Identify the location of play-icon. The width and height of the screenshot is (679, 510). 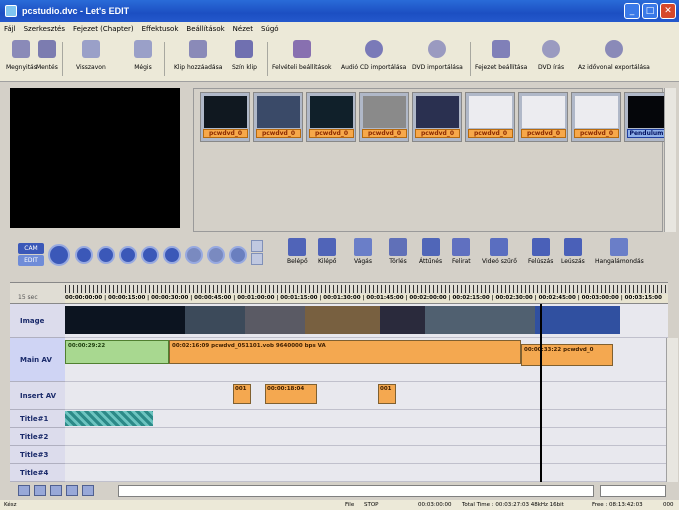
(59, 255).